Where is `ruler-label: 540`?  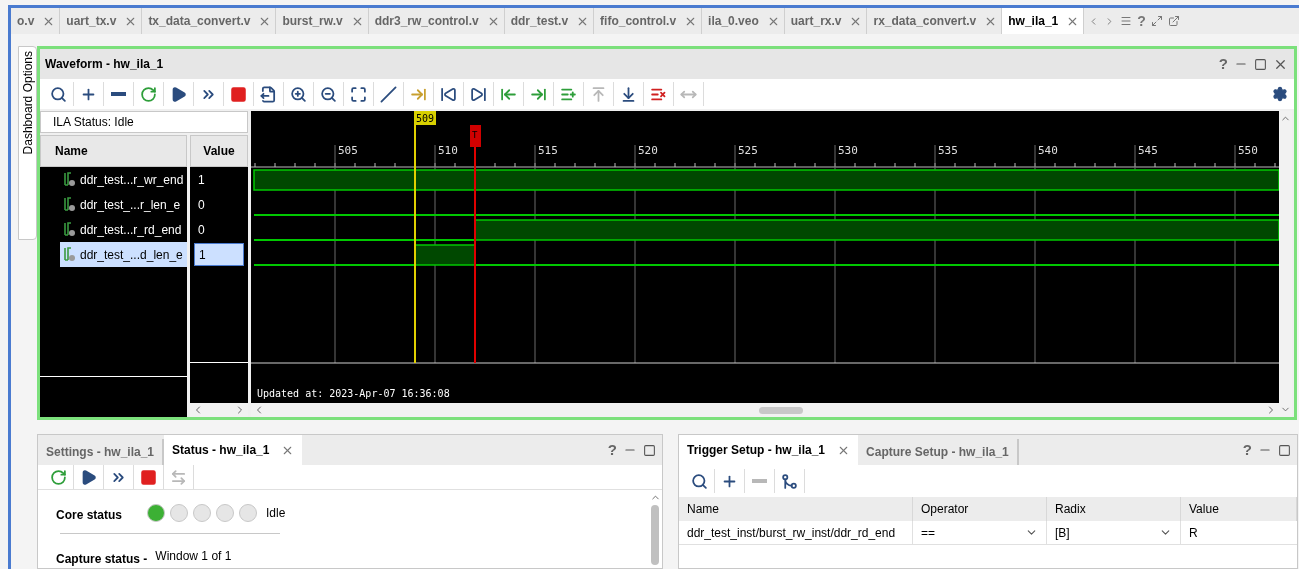 ruler-label: 540 is located at coordinates (1048, 150).